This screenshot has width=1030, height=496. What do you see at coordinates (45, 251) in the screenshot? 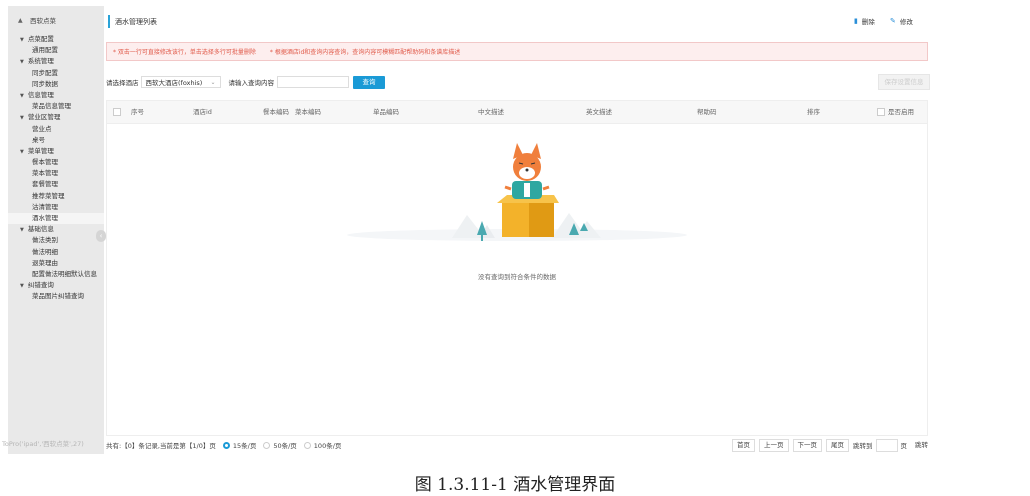
I see `sidebar-item-label: 做法明细` at bounding box center [45, 251].